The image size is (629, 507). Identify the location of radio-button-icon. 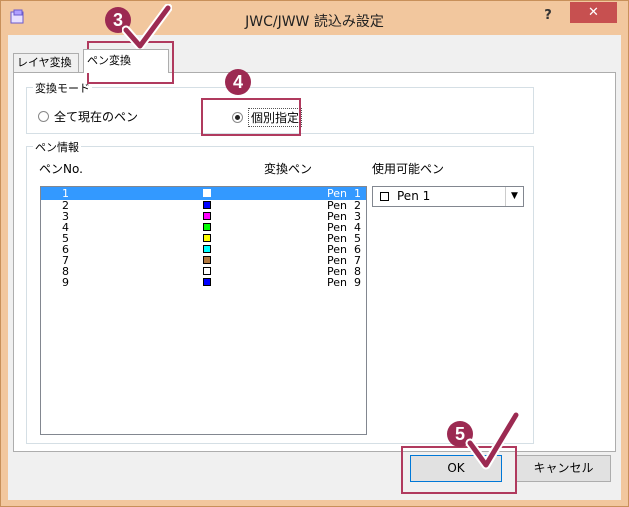
(43, 116).